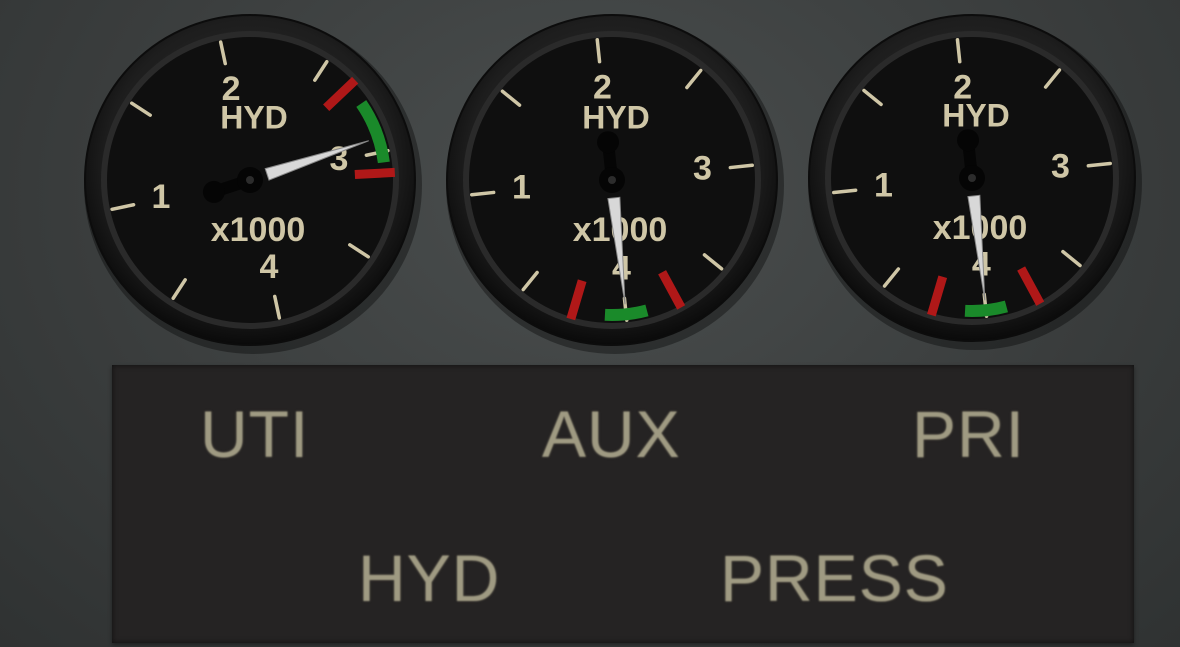  Describe the element at coordinates (375, 173) in the screenshot. I see `red-limit-mark` at that location.